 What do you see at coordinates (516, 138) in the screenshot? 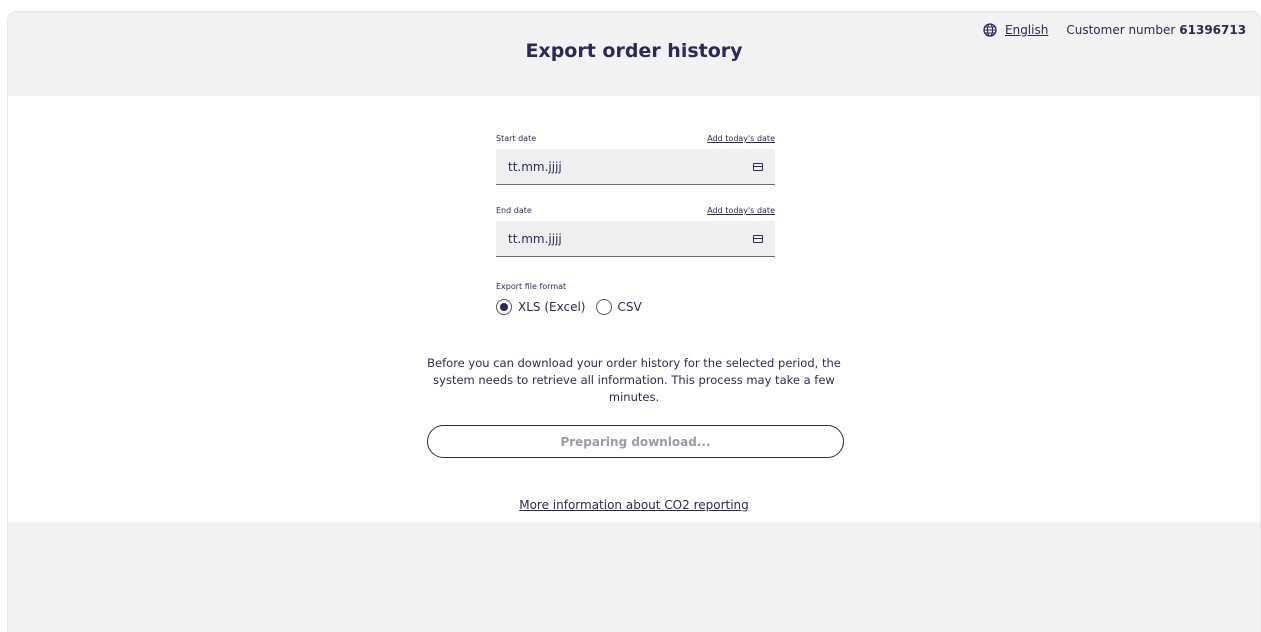
I see `start-date-label: Start date` at bounding box center [516, 138].